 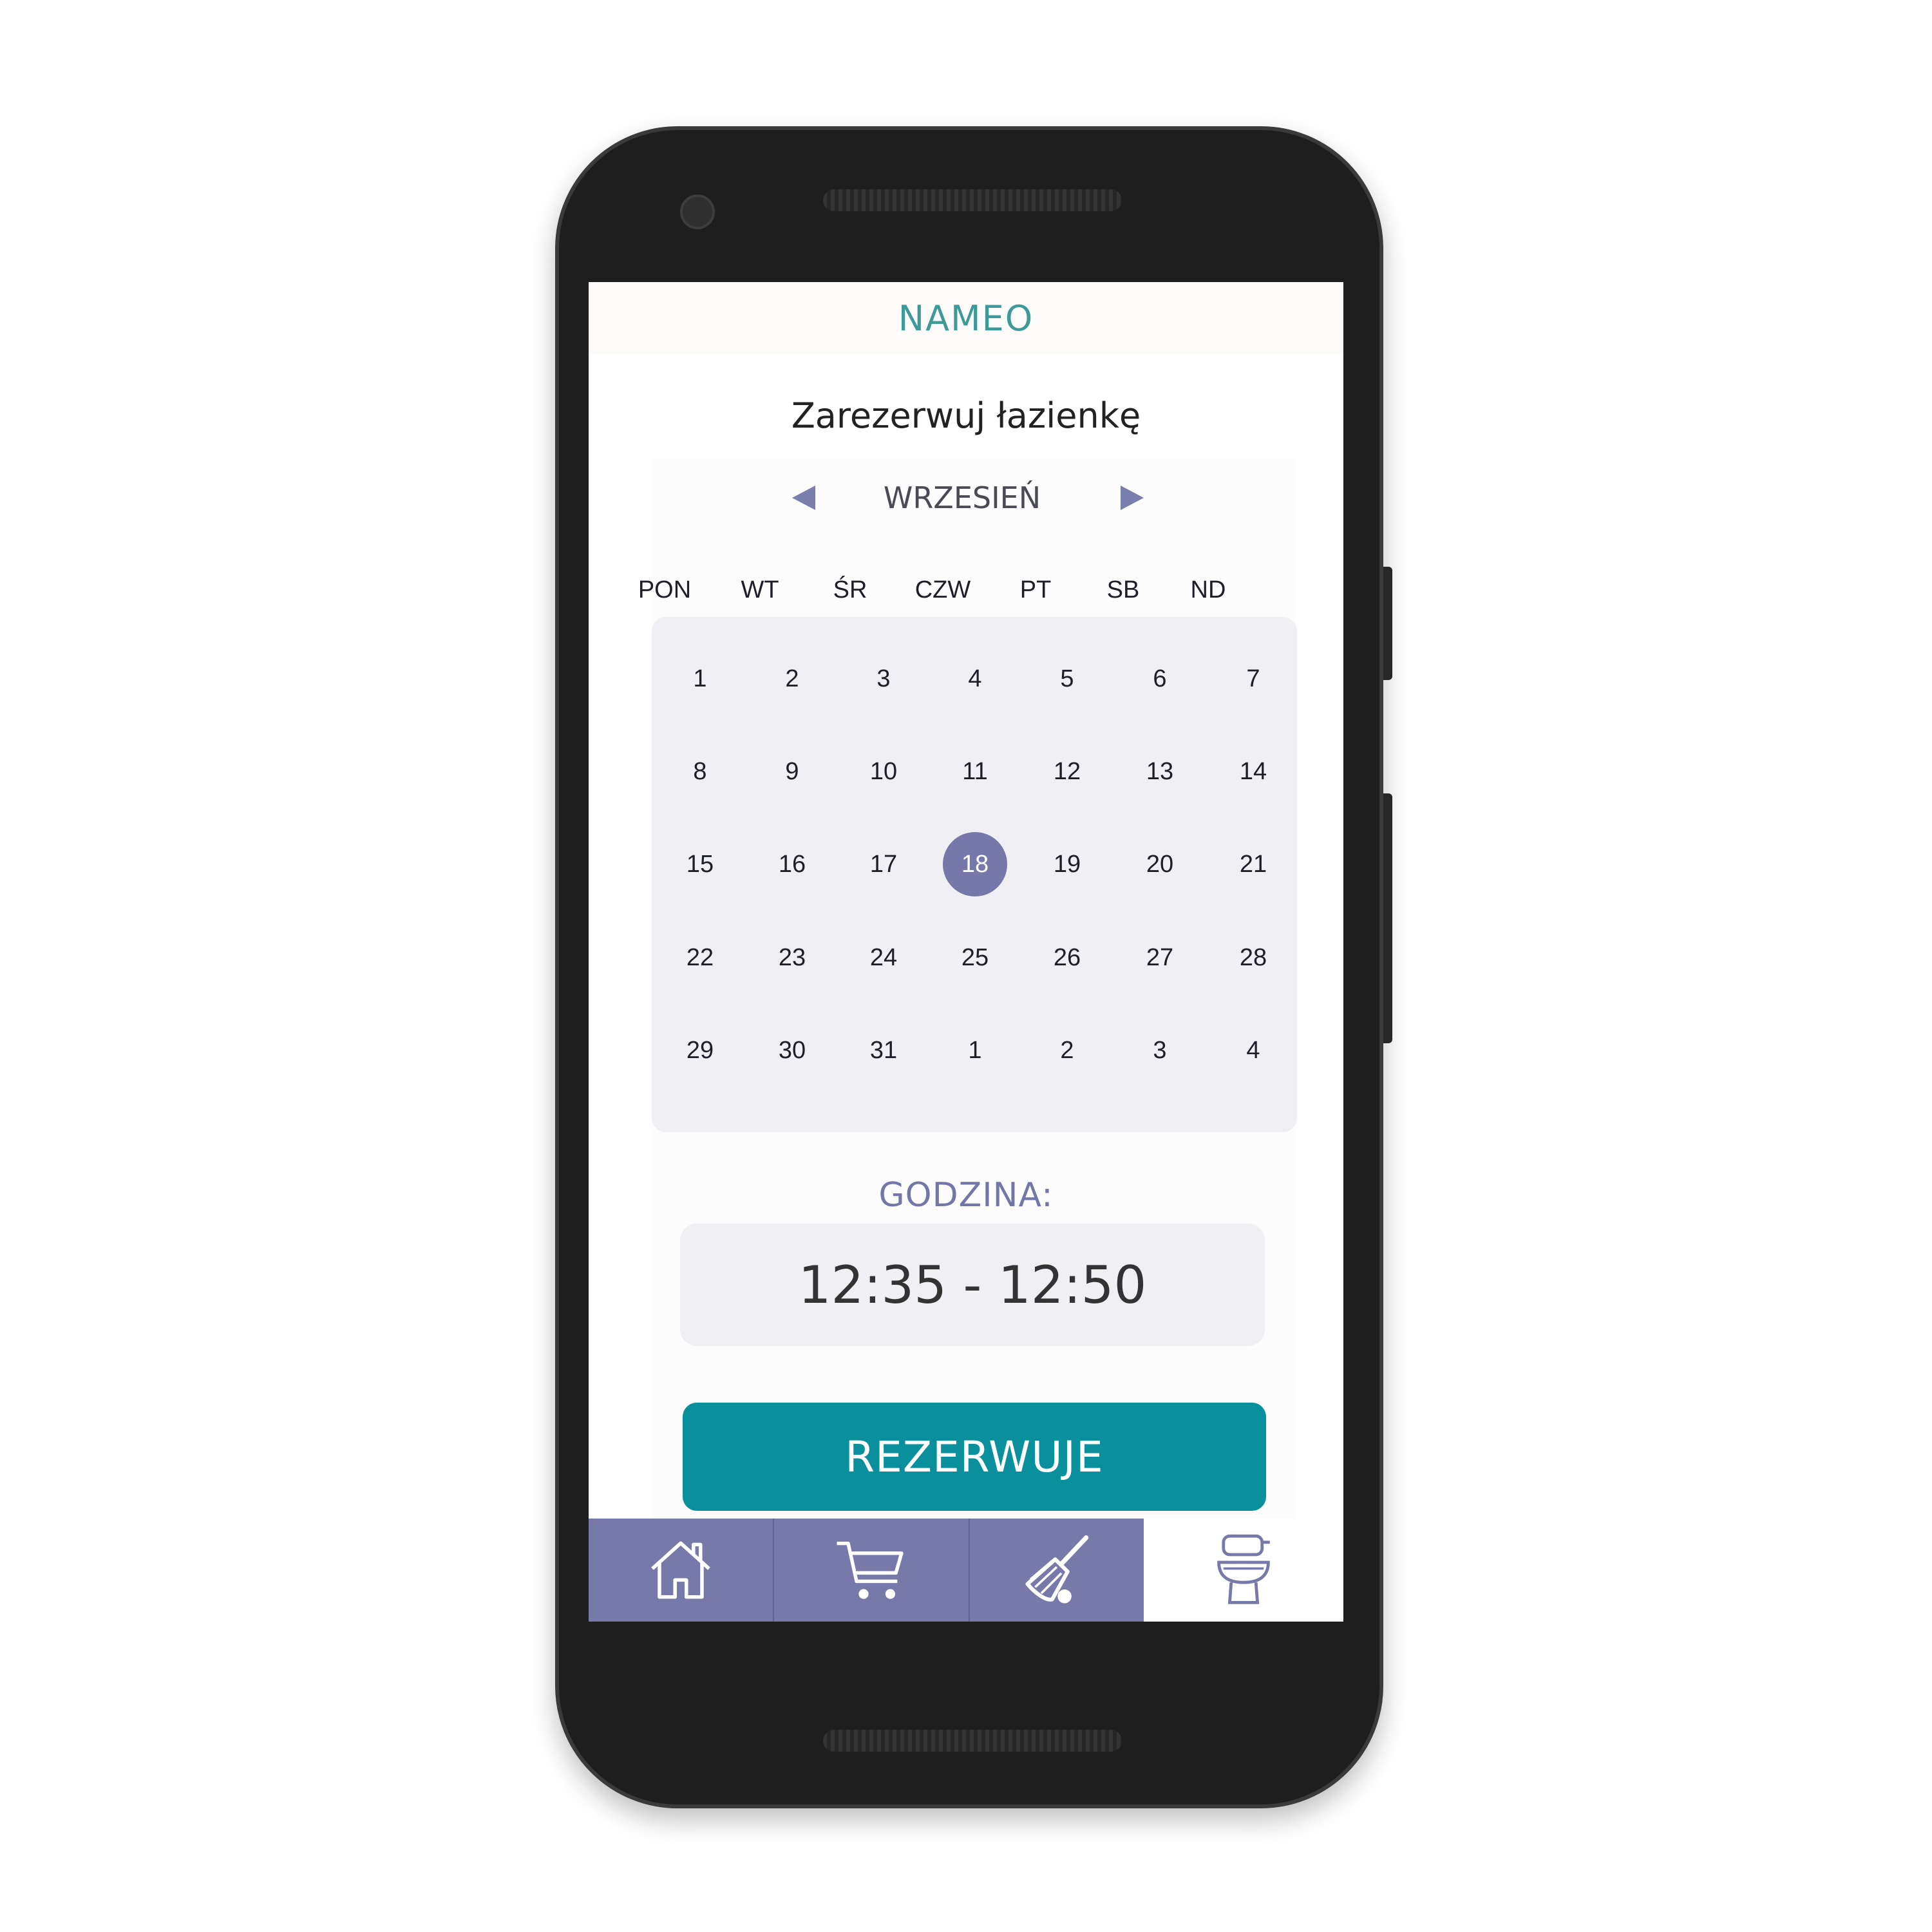 I want to click on app-header: NAMEO, so click(x=966, y=318).